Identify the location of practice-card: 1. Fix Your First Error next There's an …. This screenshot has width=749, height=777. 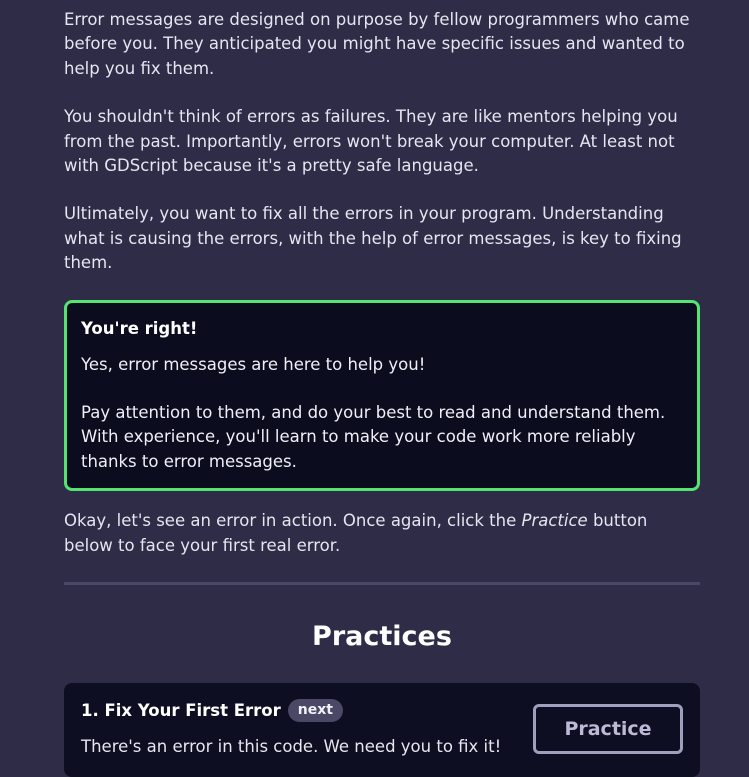
(382, 730).